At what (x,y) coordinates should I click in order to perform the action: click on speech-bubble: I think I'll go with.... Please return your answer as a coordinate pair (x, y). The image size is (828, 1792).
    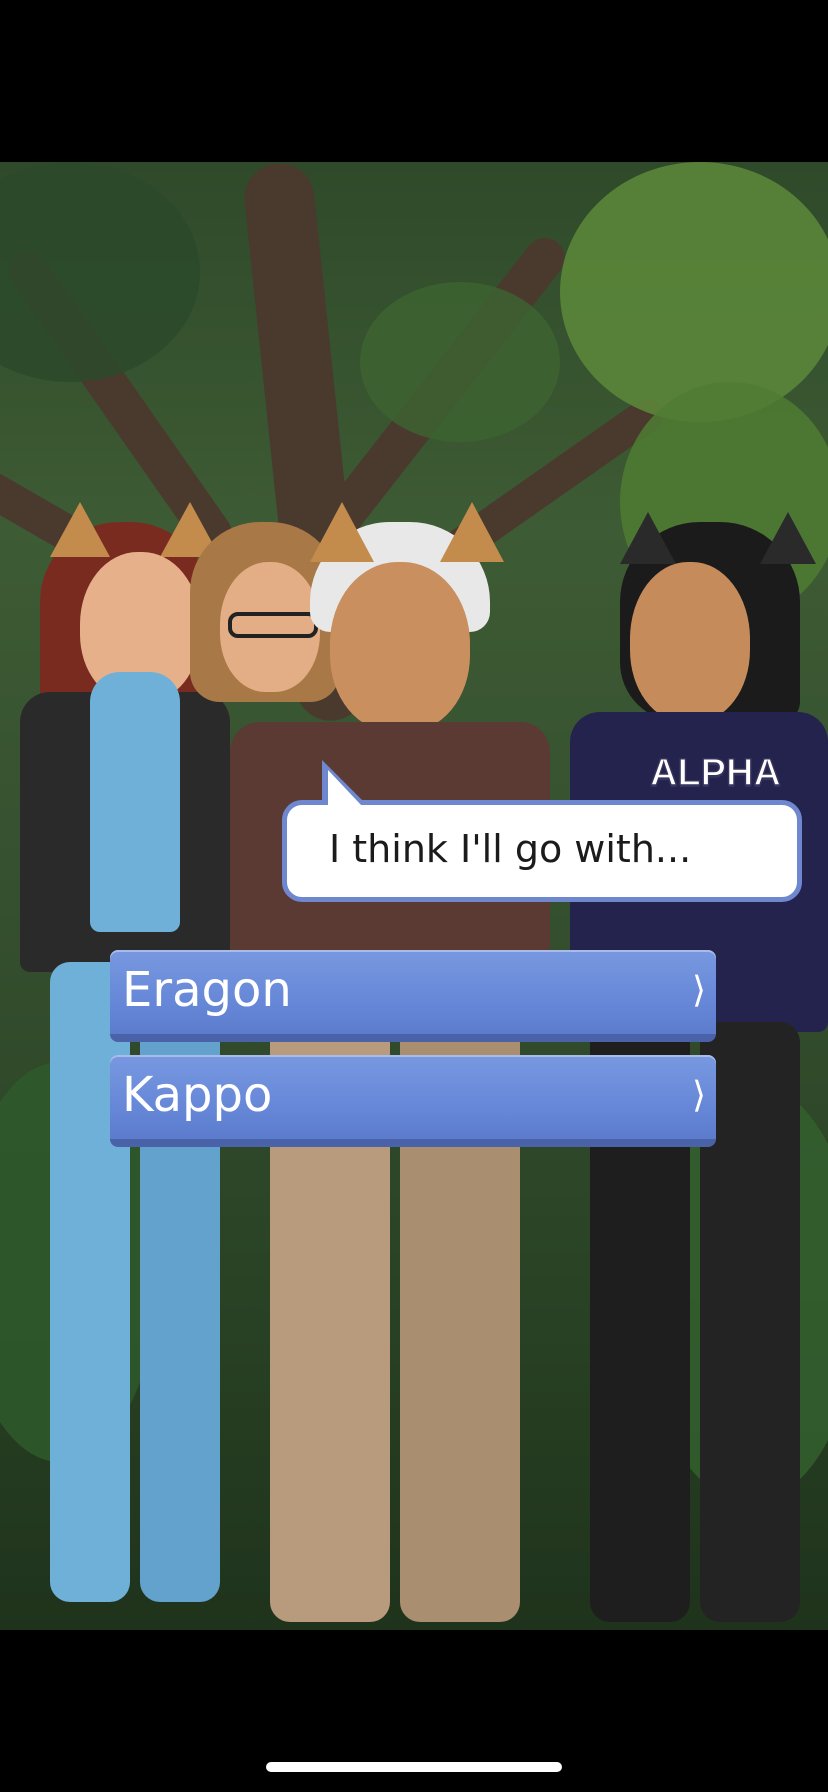
    Looking at the image, I should click on (542, 851).